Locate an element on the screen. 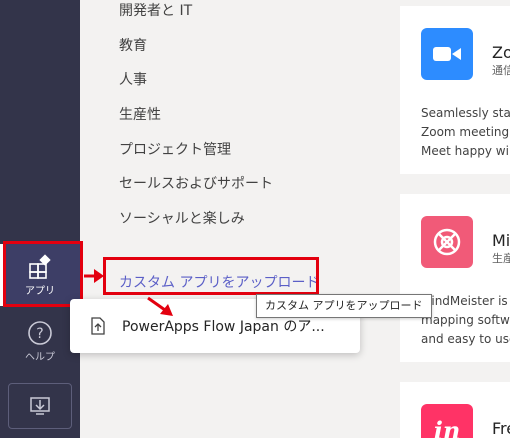 The width and height of the screenshot is (510, 438). annotation-box-apps is located at coordinates (43, 274).